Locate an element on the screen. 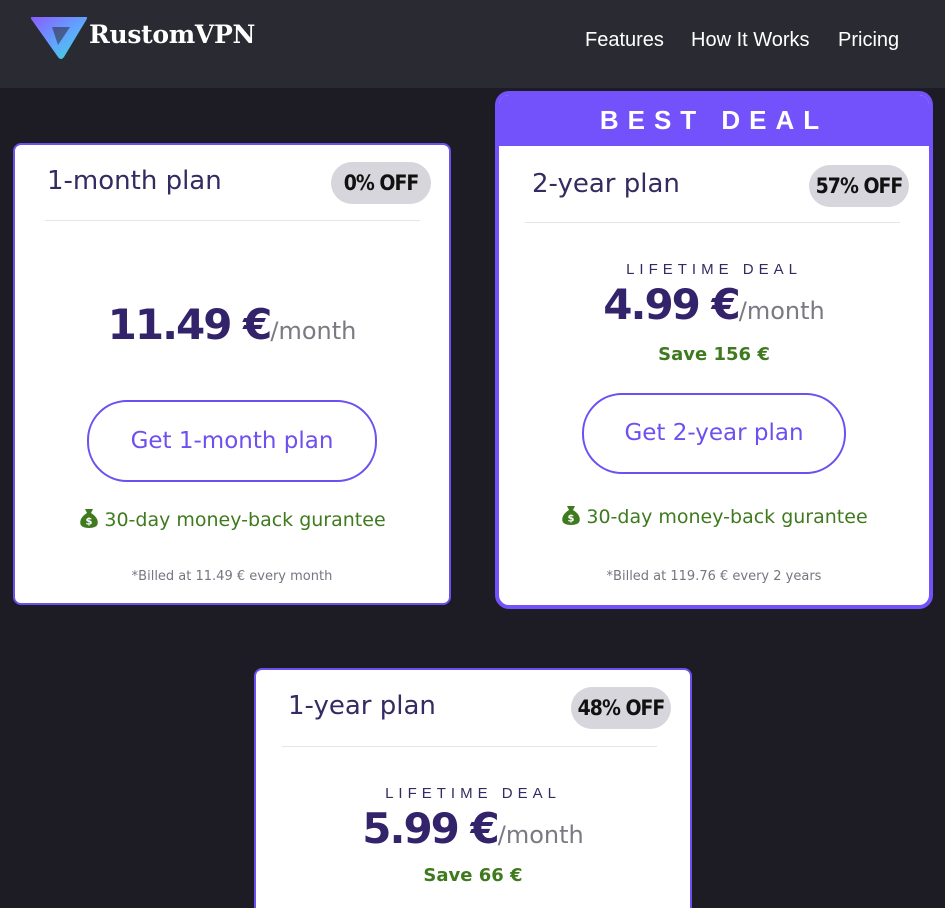 The width and height of the screenshot is (945, 908). price-amount: 5.99 € is located at coordinates (430, 828).